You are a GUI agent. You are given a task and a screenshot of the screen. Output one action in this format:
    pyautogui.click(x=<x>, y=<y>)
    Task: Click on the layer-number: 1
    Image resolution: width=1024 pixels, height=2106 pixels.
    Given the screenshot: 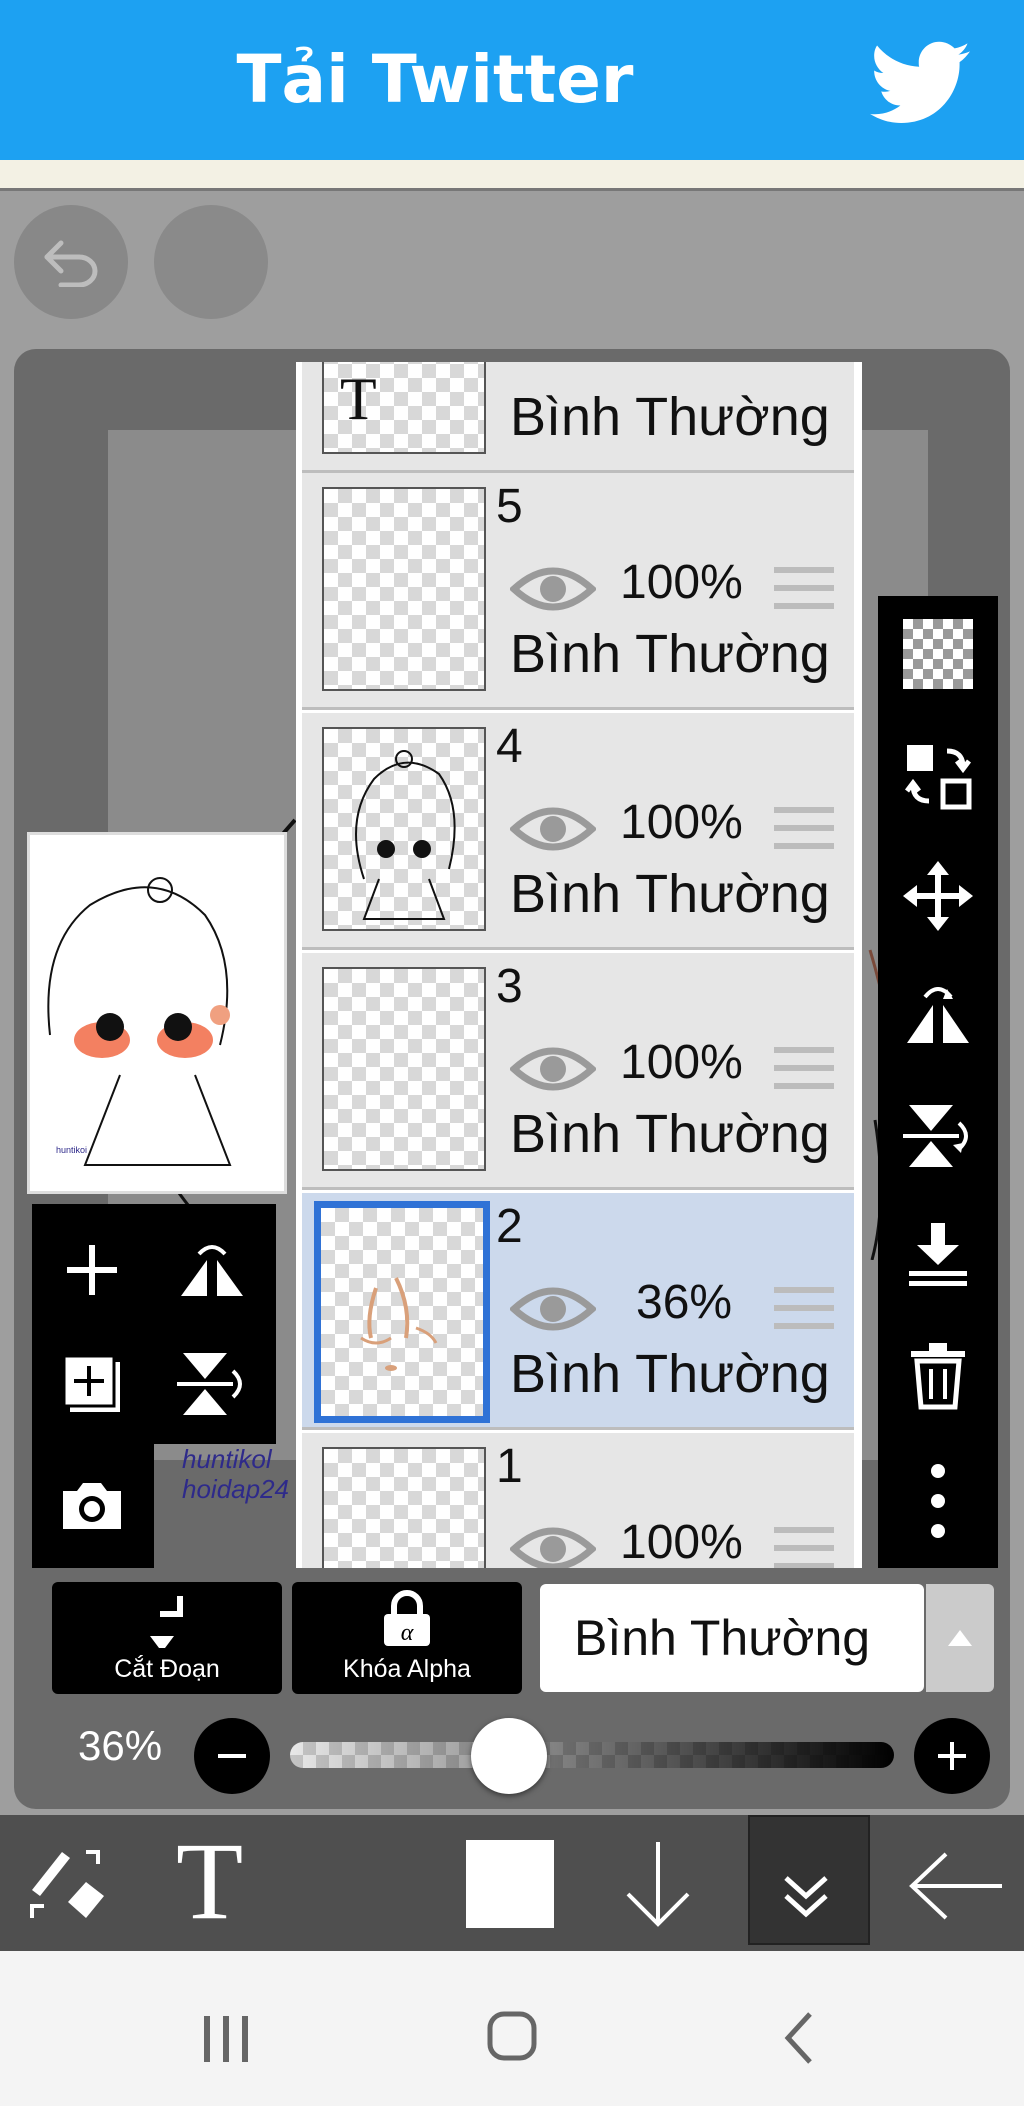 What is the action you would take?
    pyautogui.click(x=509, y=1466)
    